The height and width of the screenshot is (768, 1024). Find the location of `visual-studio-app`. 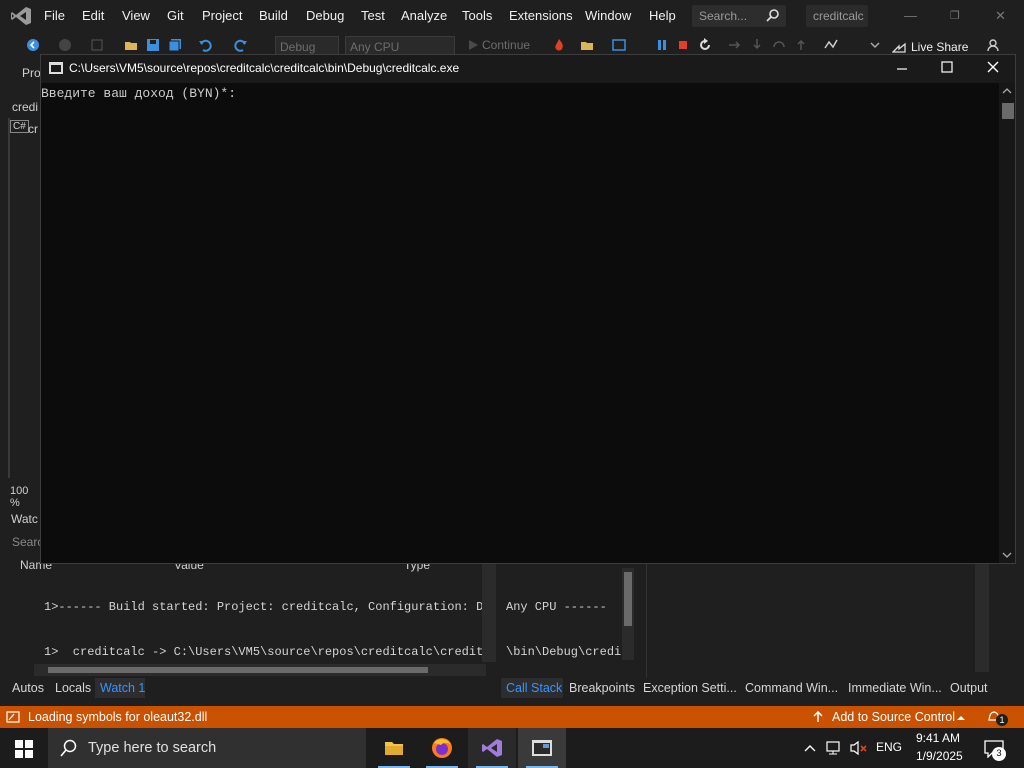

visual-studio-app is located at coordinates (492, 748).